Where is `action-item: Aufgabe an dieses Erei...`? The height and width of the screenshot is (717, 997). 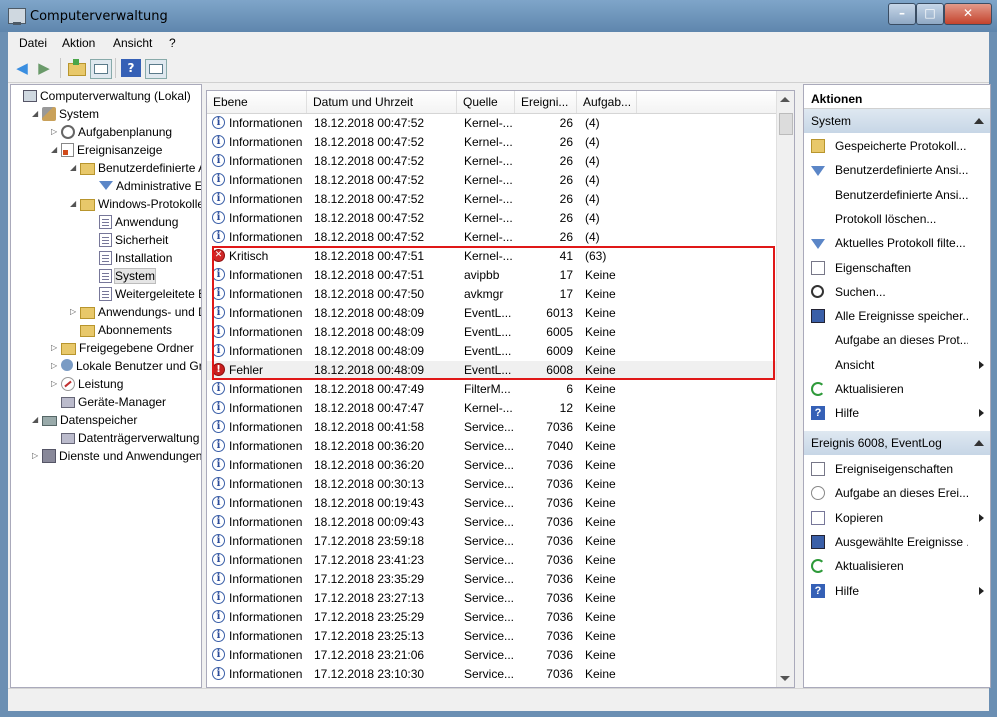 action-item: Aufgabe an dieses Erei... is located at coordinates (897, 493).